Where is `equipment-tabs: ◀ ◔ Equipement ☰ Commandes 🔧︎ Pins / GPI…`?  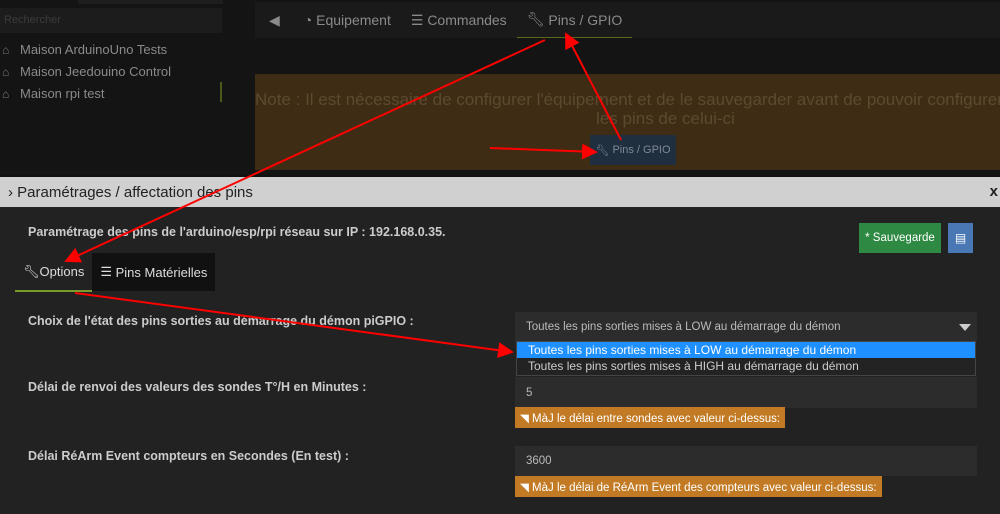
equipment-tabs: ◀ ◔ Equipement ☰ Commandes 🔧︎ Pins / GPI… is located at coordinates (627, 20).